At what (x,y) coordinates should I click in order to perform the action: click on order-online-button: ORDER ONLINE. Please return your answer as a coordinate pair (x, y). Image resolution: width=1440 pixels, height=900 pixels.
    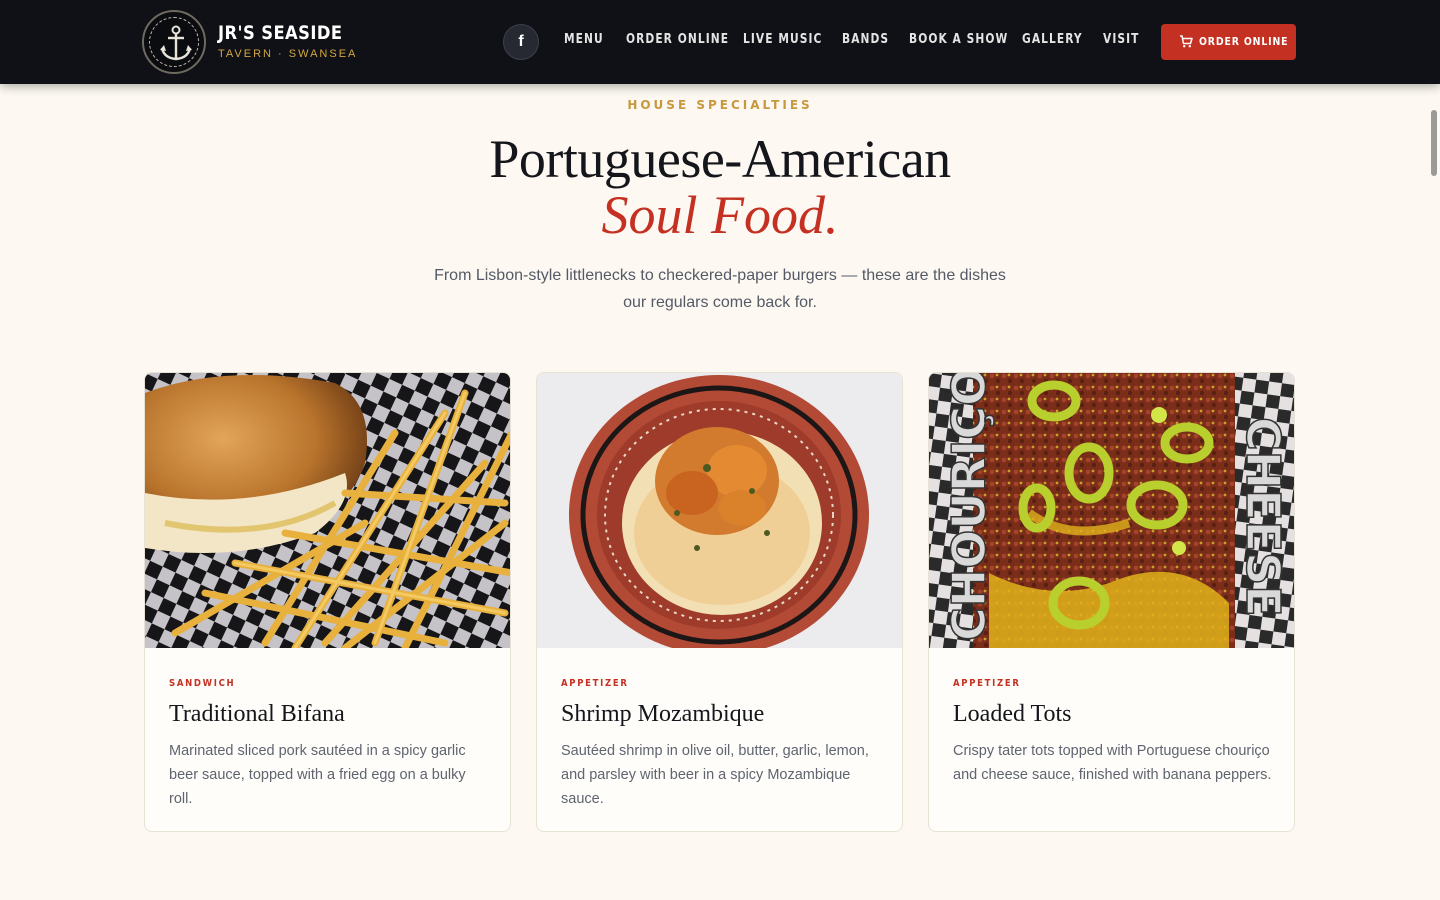
    Looking at the image, I should click on (1228, 42).